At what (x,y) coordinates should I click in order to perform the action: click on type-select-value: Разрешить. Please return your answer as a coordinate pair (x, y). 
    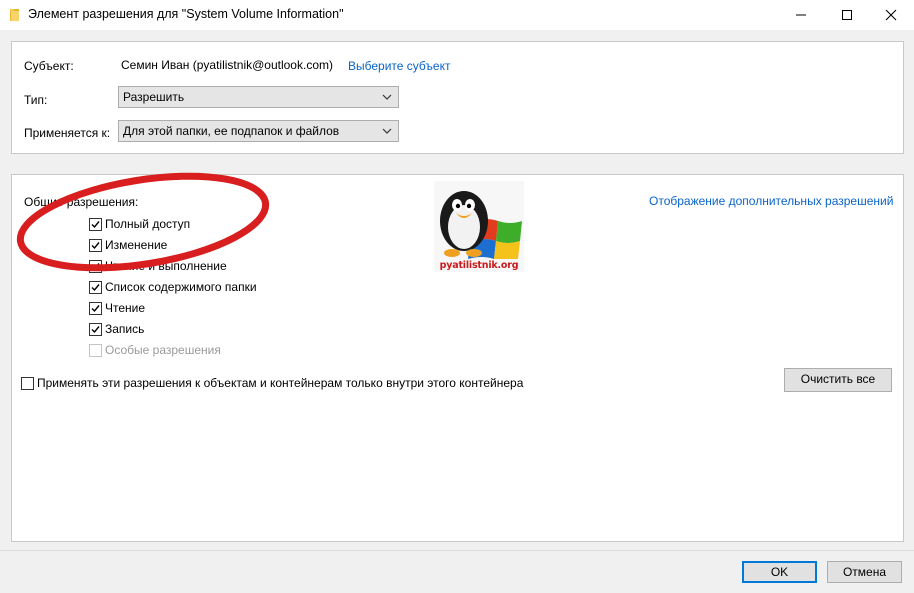
    Looking at the image, I should click on (154, 97).